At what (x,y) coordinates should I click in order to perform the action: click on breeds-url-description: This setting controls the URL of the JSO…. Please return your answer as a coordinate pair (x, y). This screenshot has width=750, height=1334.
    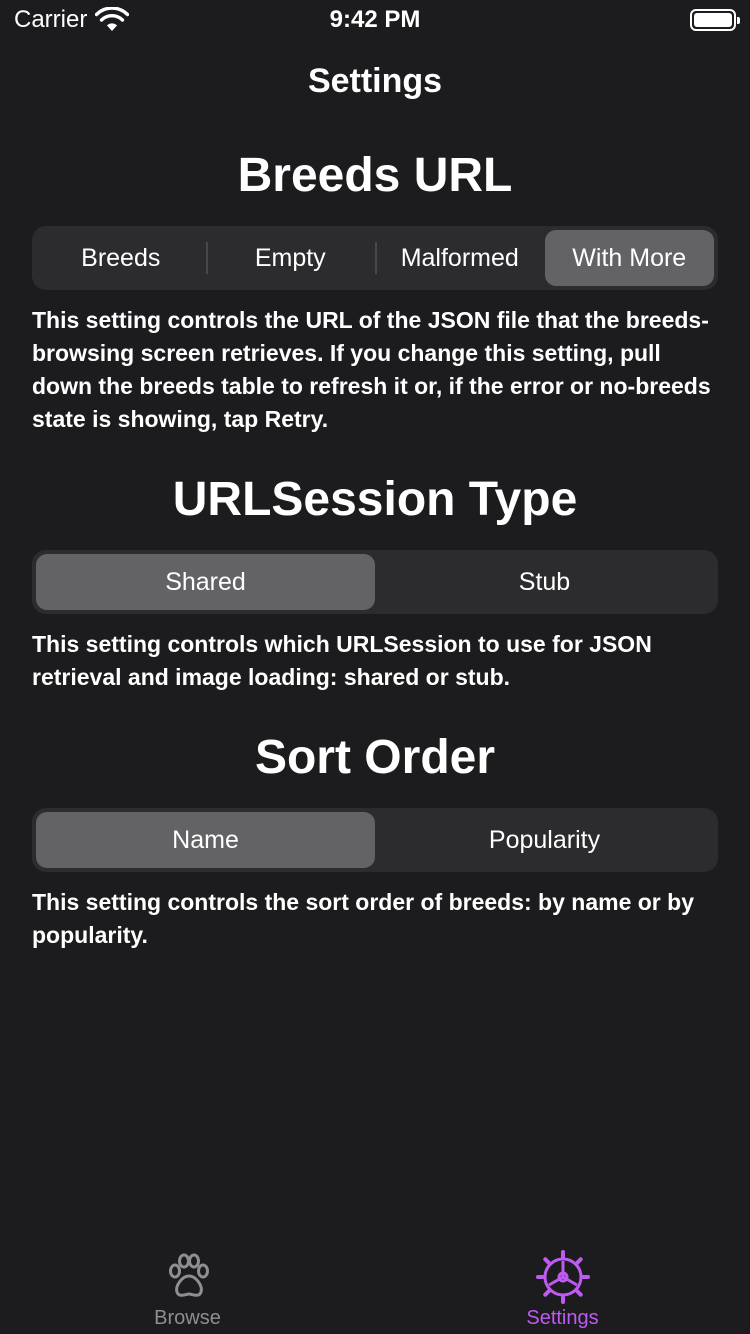
    Looking at the image, I should click on (371, 369).